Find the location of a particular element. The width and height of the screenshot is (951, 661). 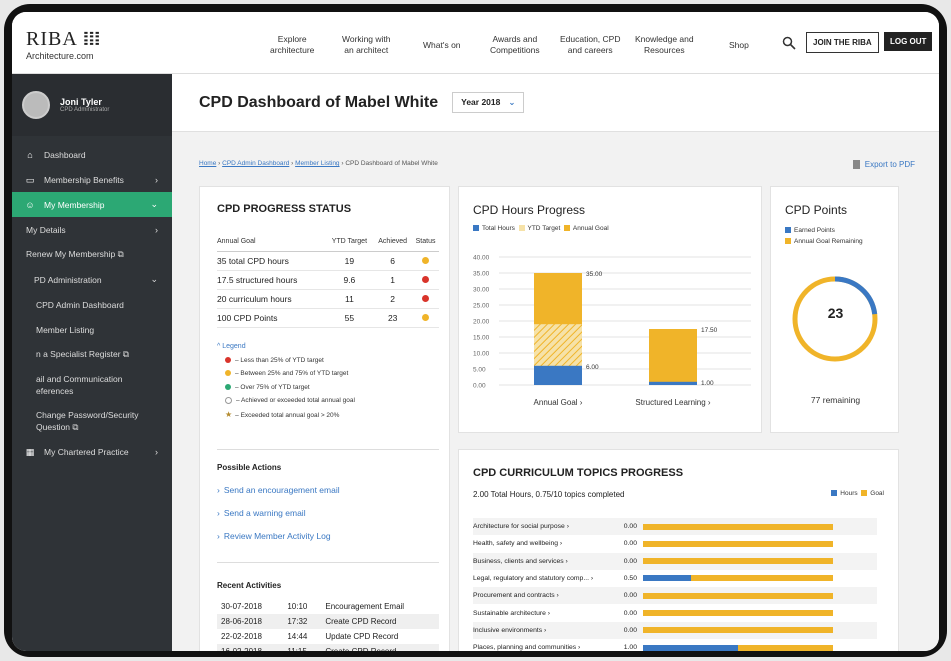

y-tick-label: 0.00 is located at coordinates (479, 386).